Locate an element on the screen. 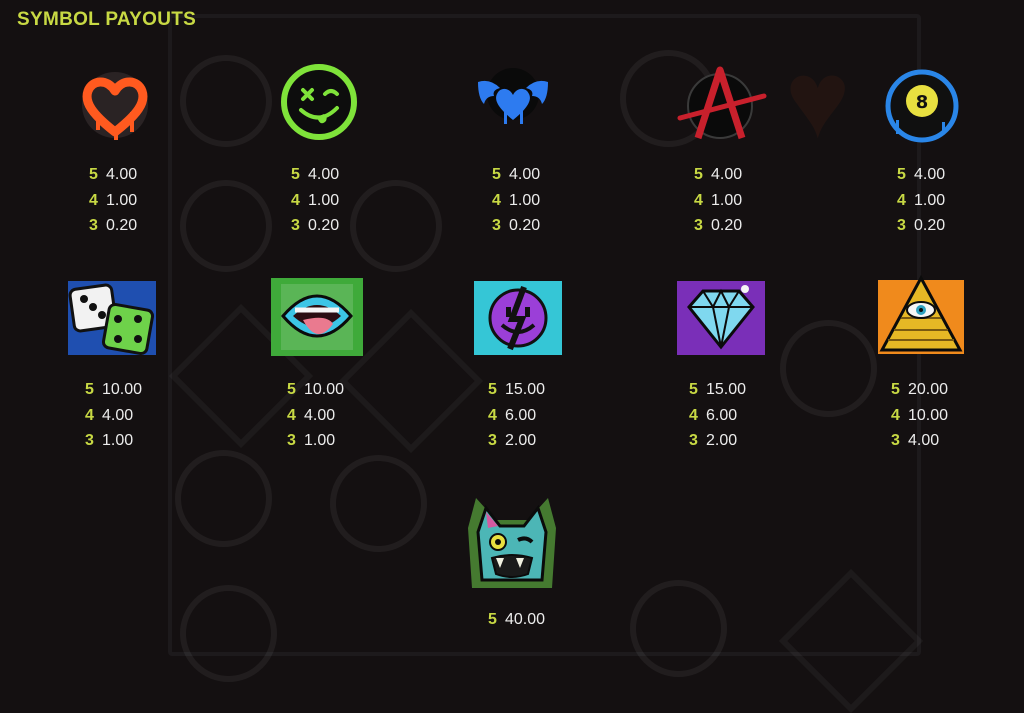 This screenshot has height=713, width=1024. background-diamond-icon is located at coordinates (851, 640).